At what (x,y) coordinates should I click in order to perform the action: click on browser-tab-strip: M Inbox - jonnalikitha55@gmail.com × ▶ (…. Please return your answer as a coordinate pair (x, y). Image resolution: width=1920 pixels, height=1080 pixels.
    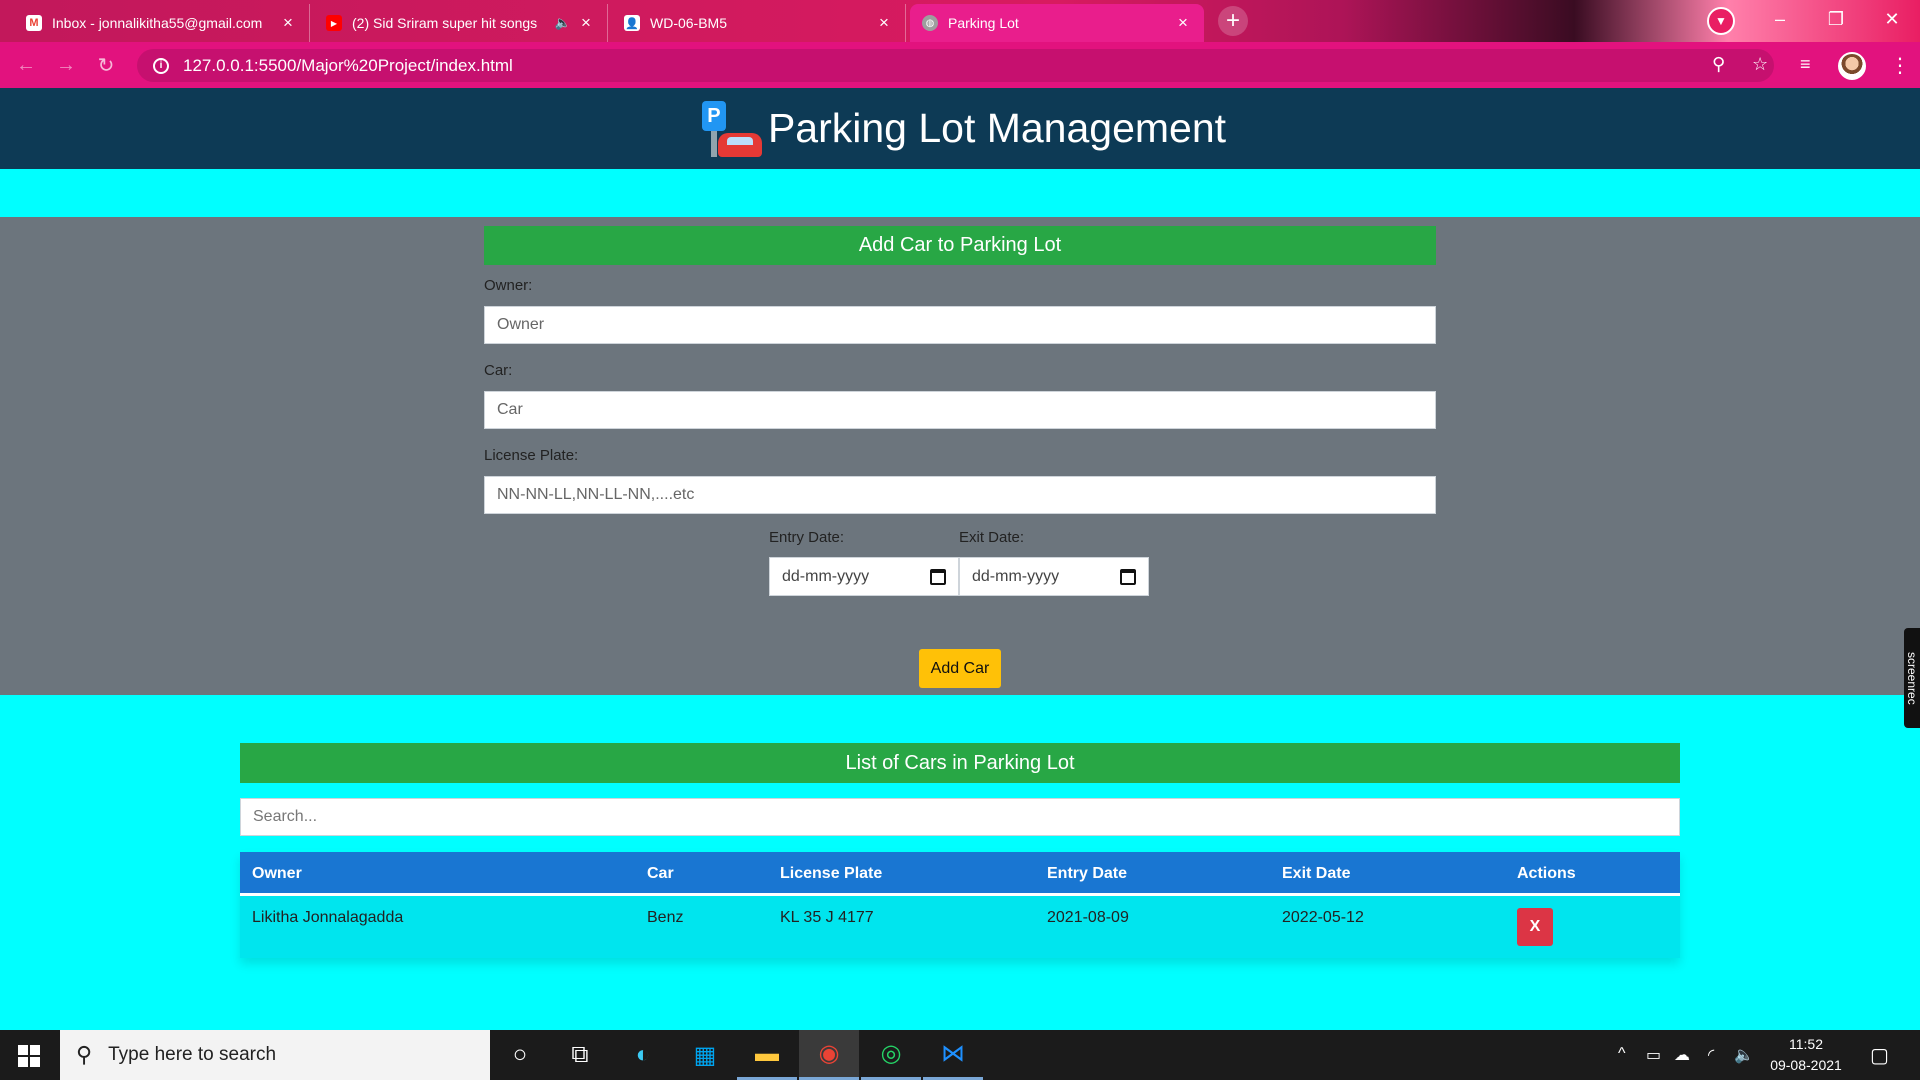
    Looking at the image, I should click on (960, 21).